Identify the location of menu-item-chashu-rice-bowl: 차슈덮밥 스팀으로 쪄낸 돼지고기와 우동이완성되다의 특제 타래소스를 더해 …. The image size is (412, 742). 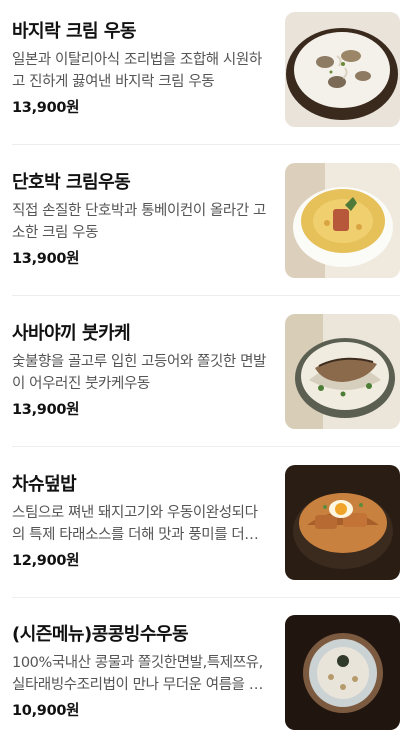
(206, 522).